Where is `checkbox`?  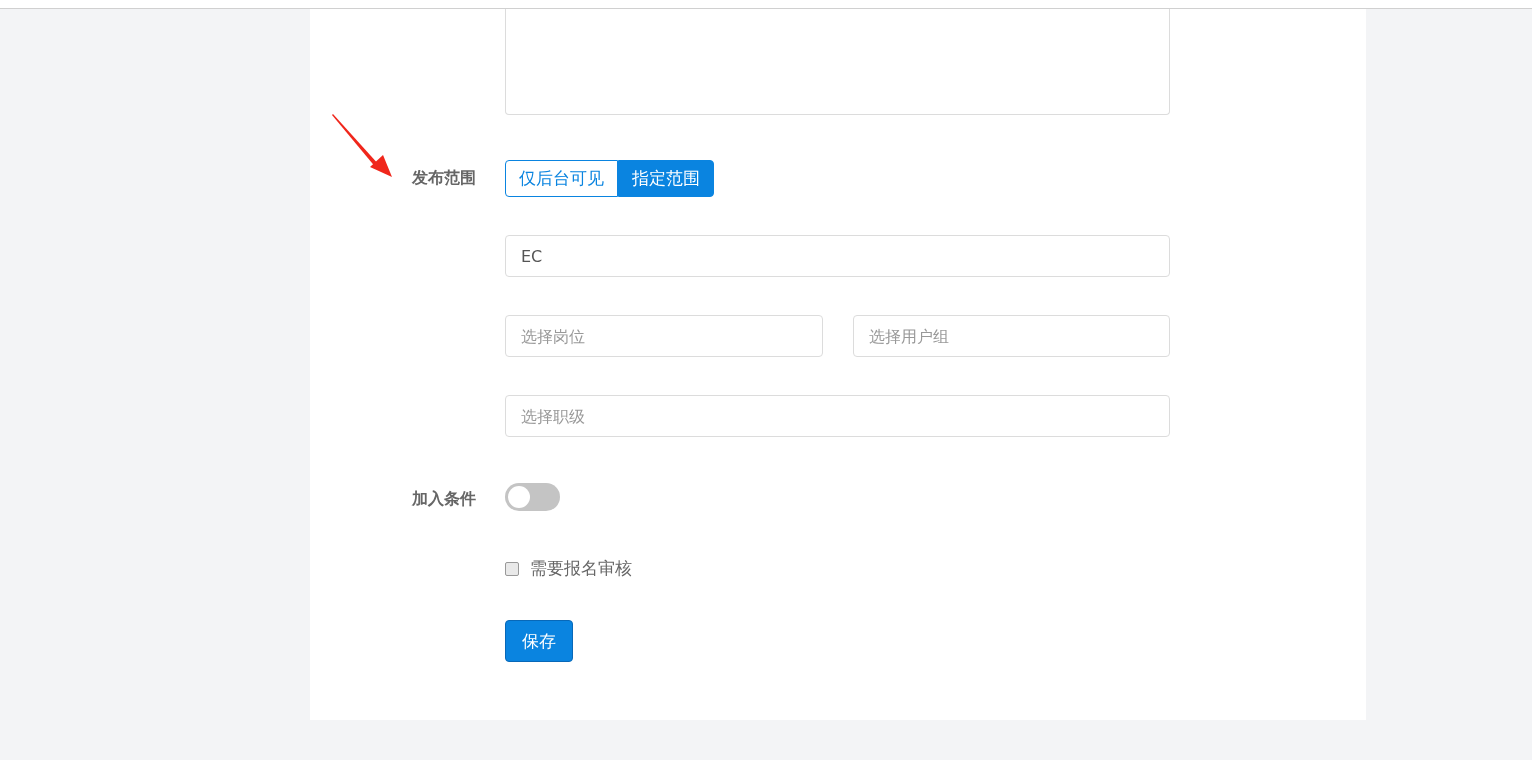 checkbox is located at coordinates (512, 568).